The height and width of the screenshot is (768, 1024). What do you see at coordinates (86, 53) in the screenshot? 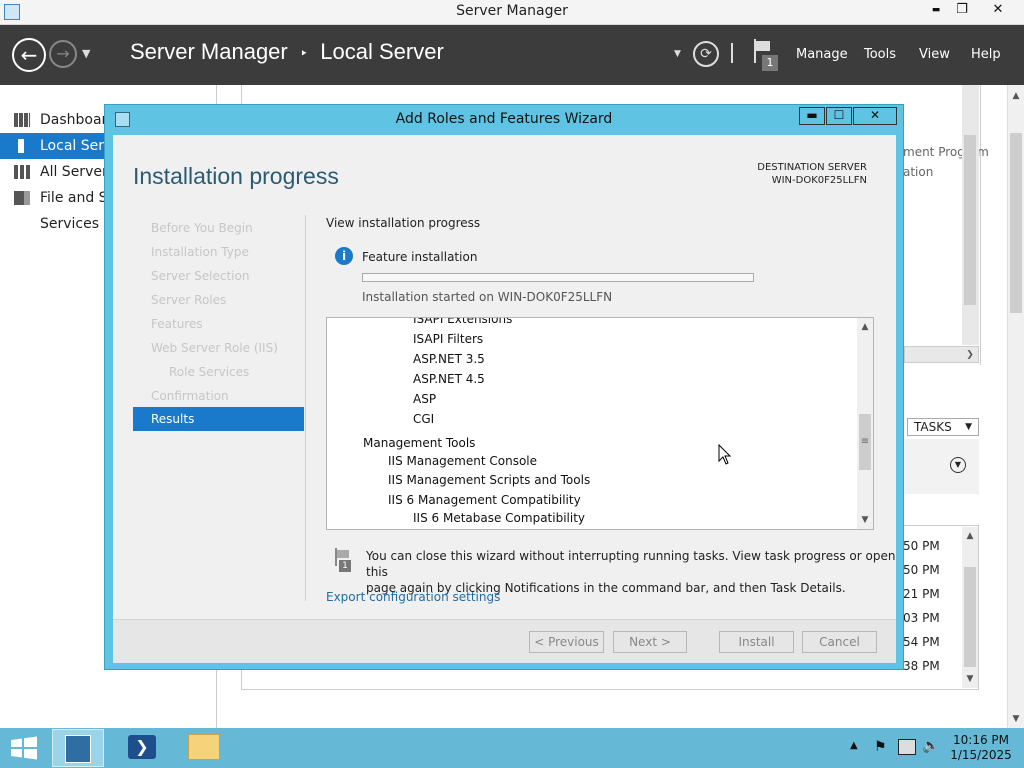
I see `history-dropdown-icon: ▼` at bounding box center [86, 53].